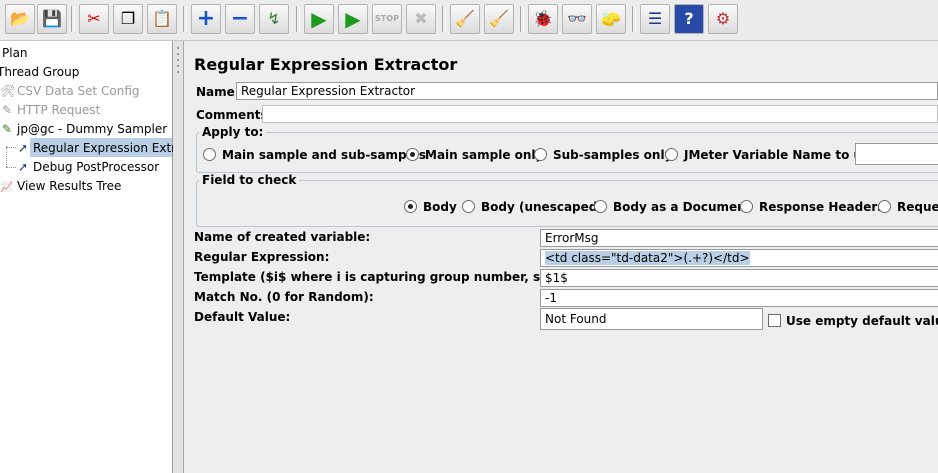  What do you see at coordinates (69, 186) in the screenshot?
I see `tree-item-label: View Results Tree` at bounding box center [69, 186].